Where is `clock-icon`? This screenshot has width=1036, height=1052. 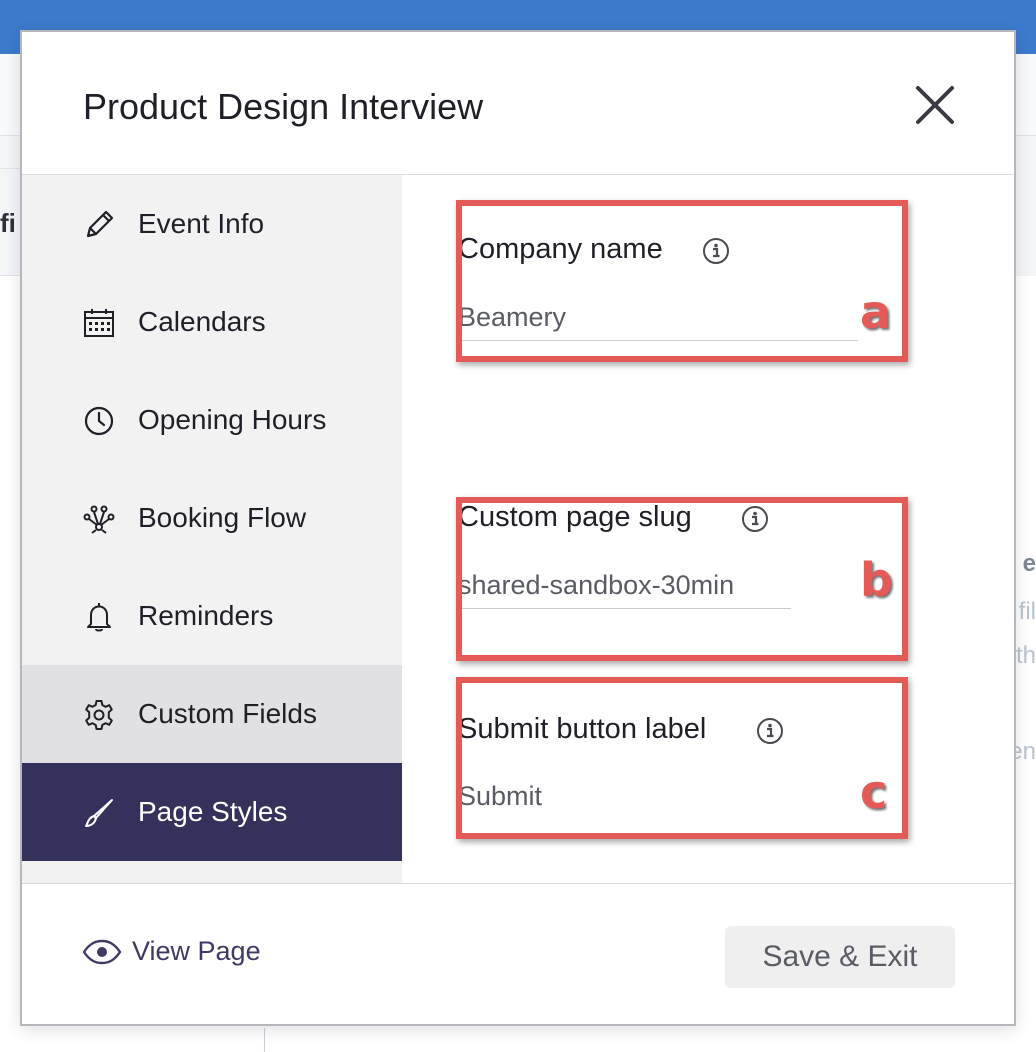
clock-icon is located at coordinates (99, 421).